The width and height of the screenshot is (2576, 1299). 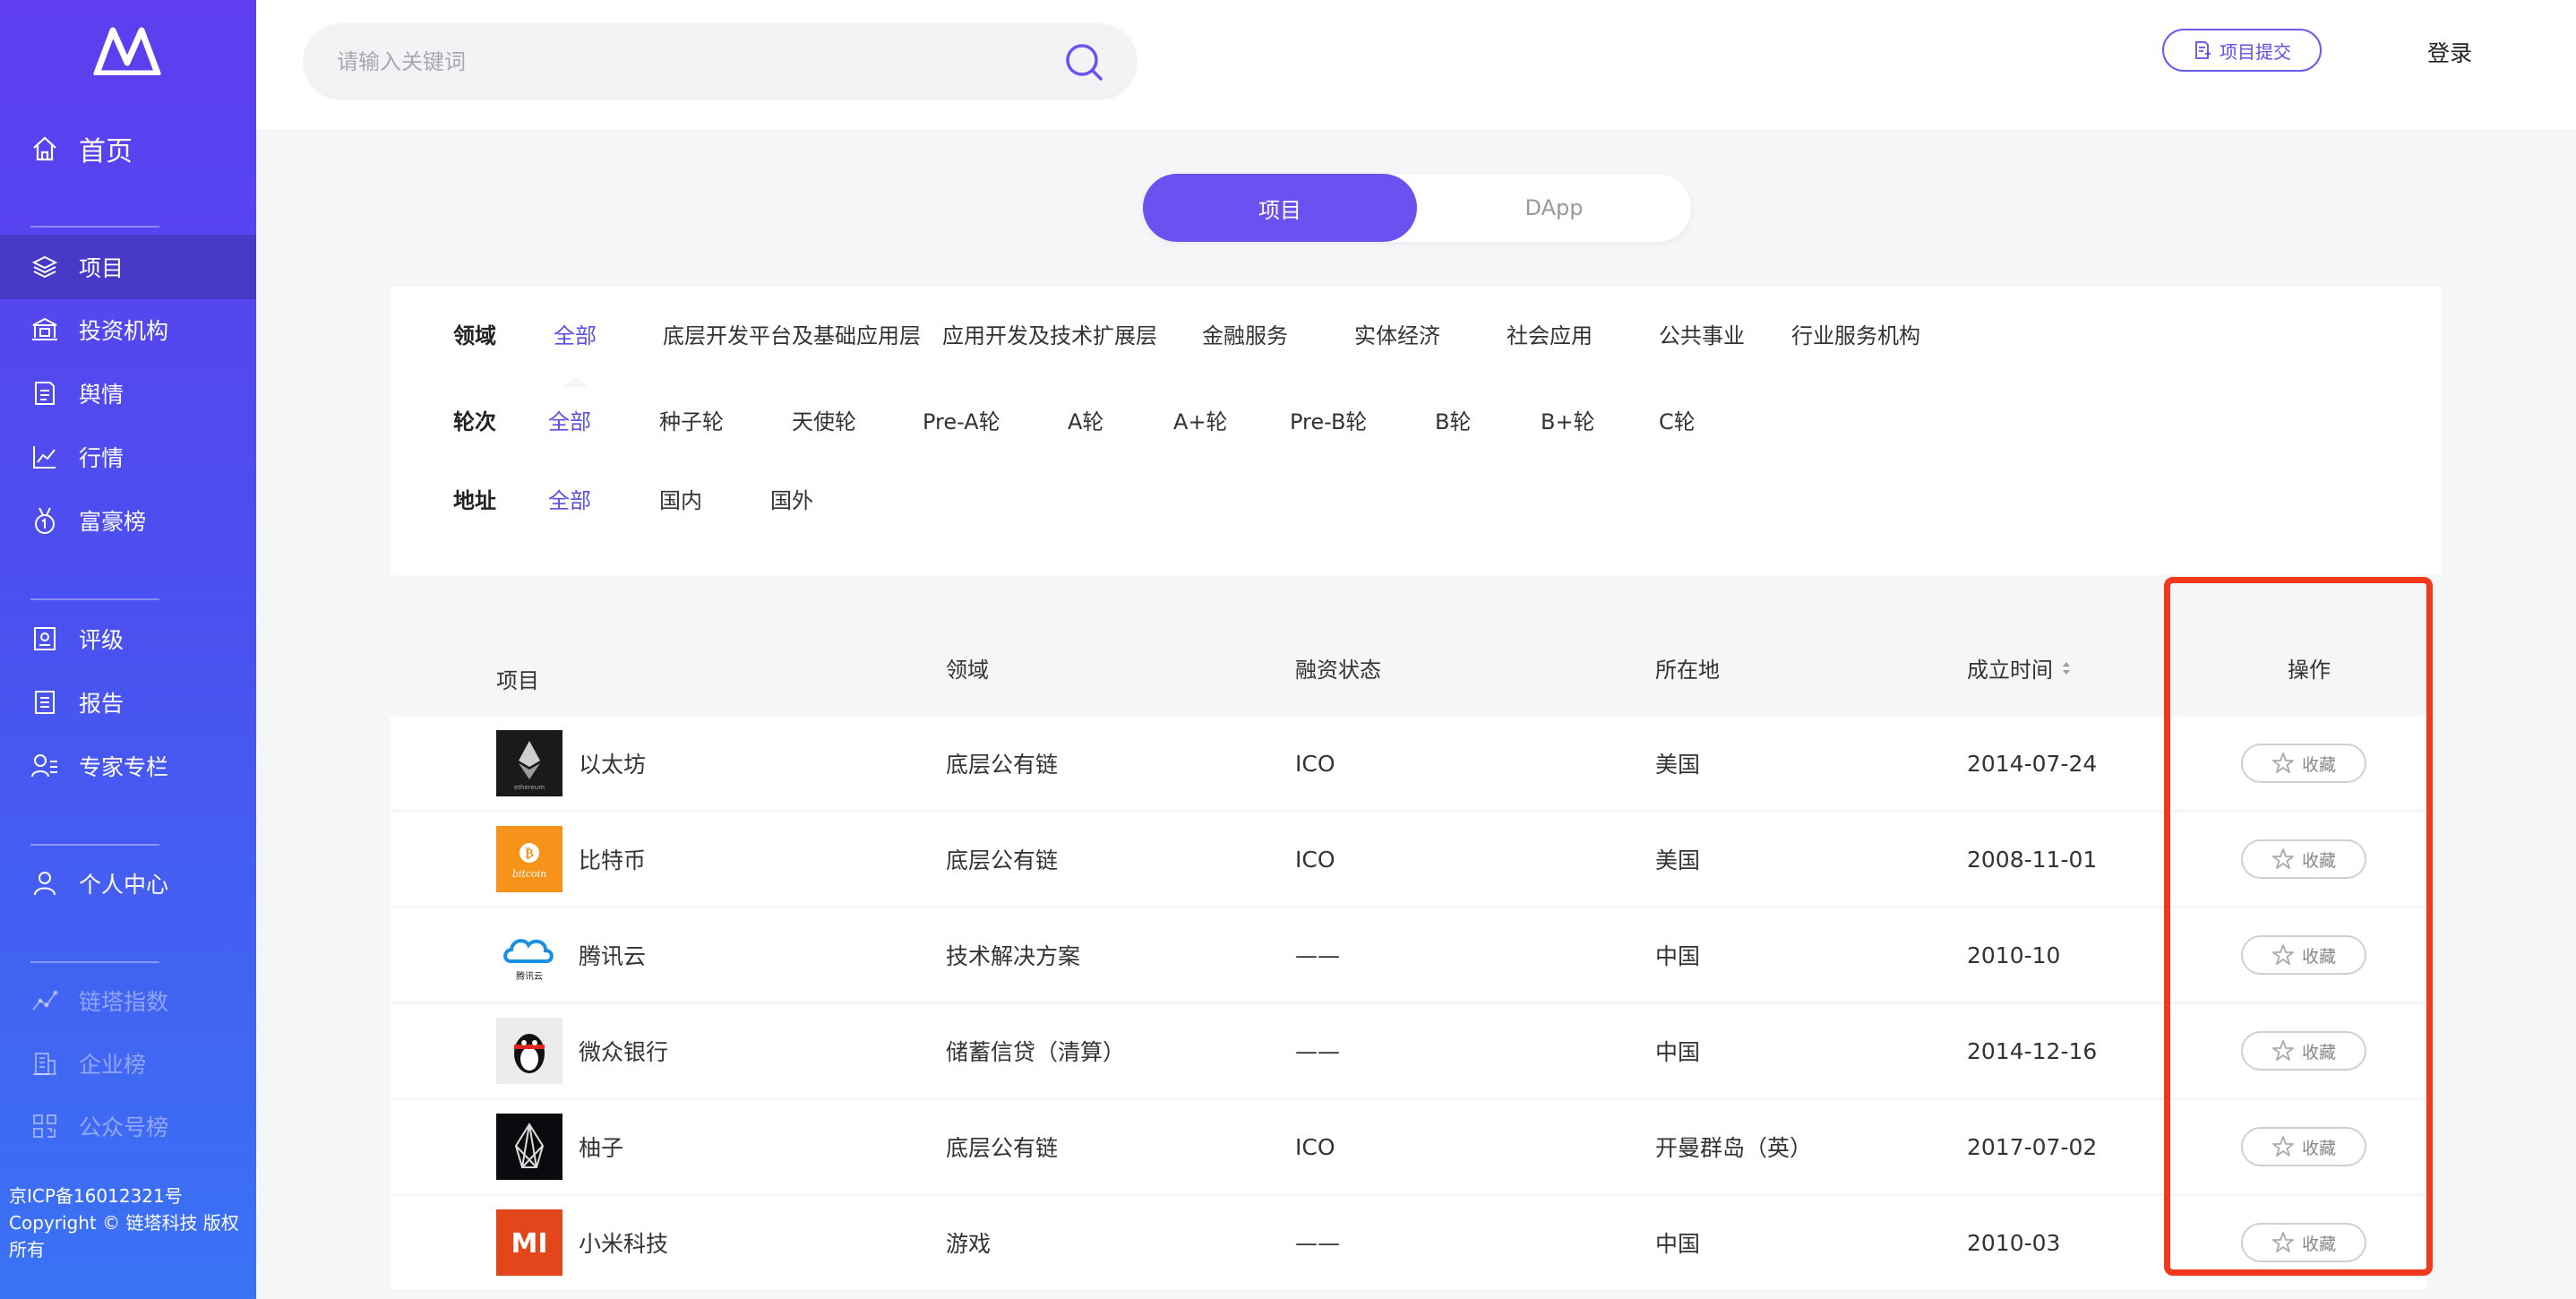 I want to click on sidebar-item-label: 行情, so click(x=102, y=458).